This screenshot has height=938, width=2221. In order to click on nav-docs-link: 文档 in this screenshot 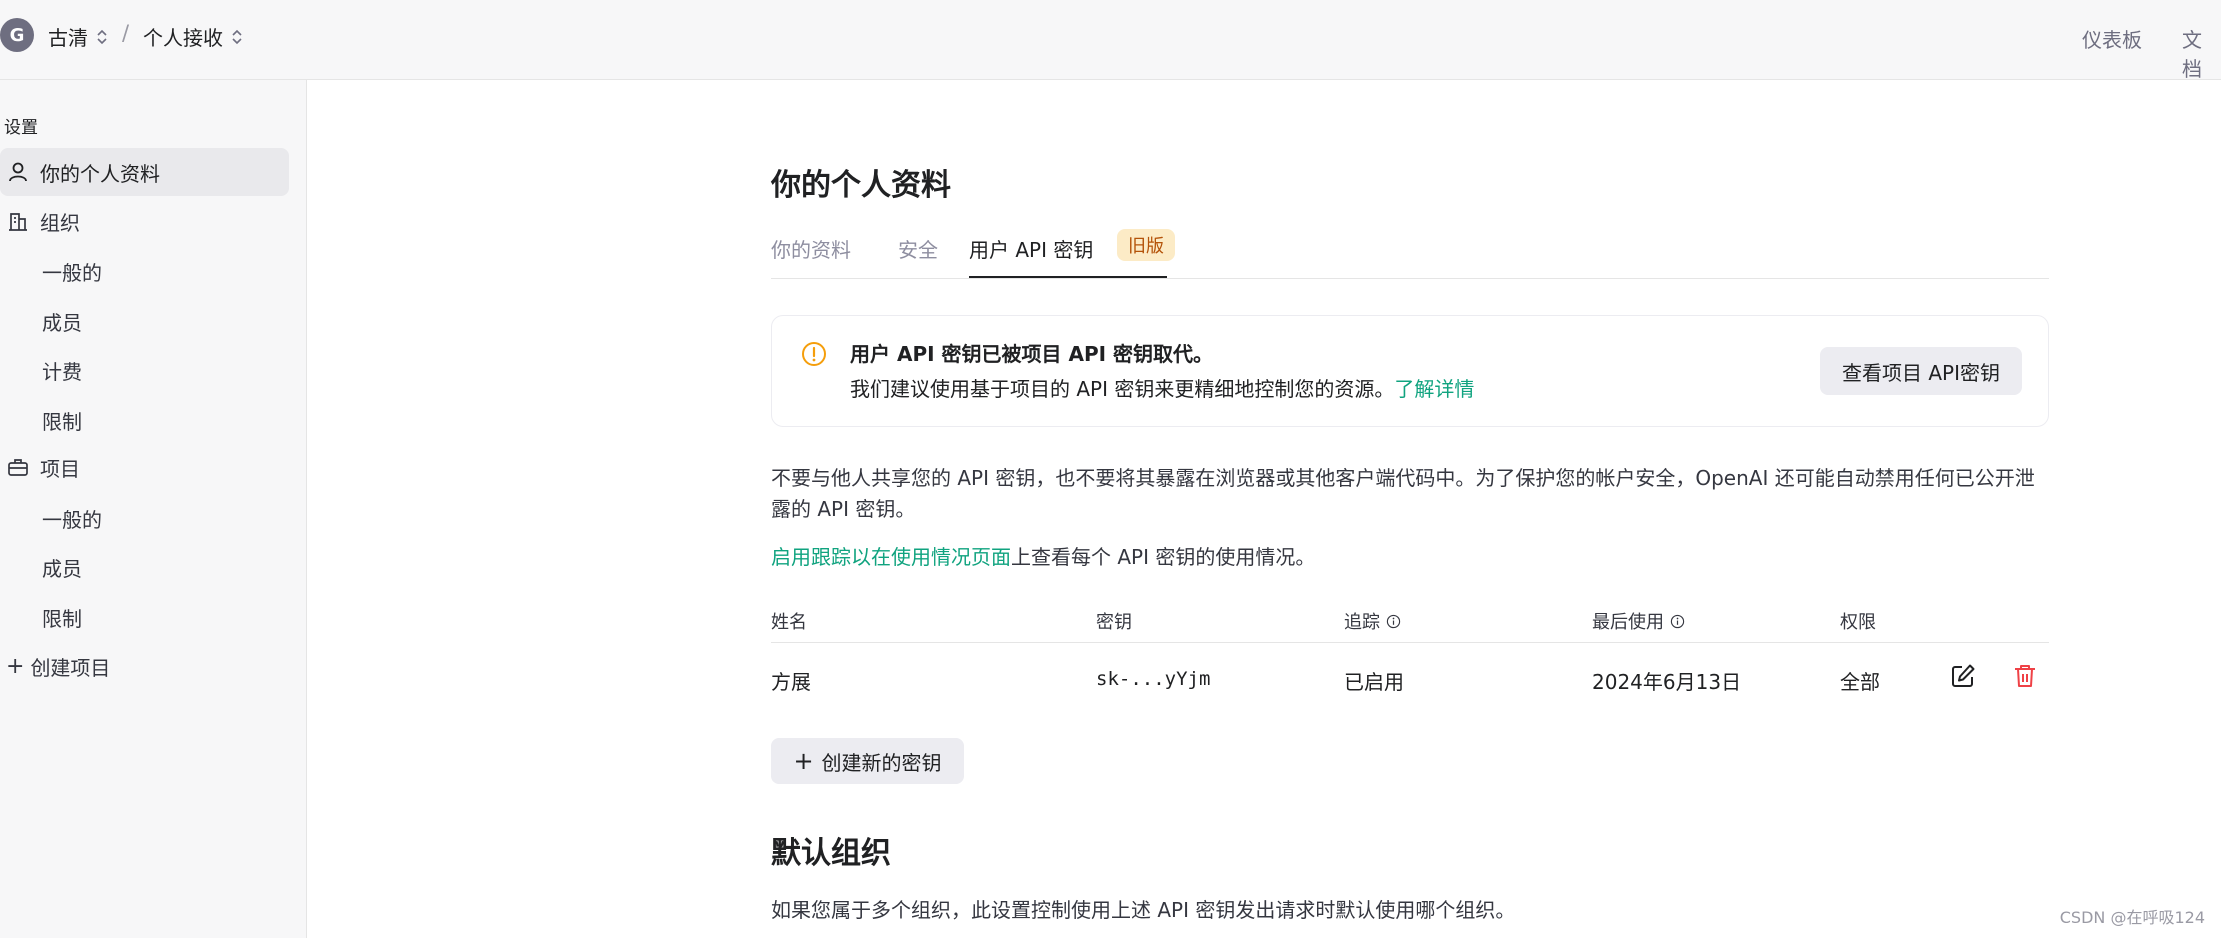, I will do `click(2201, 53)`.